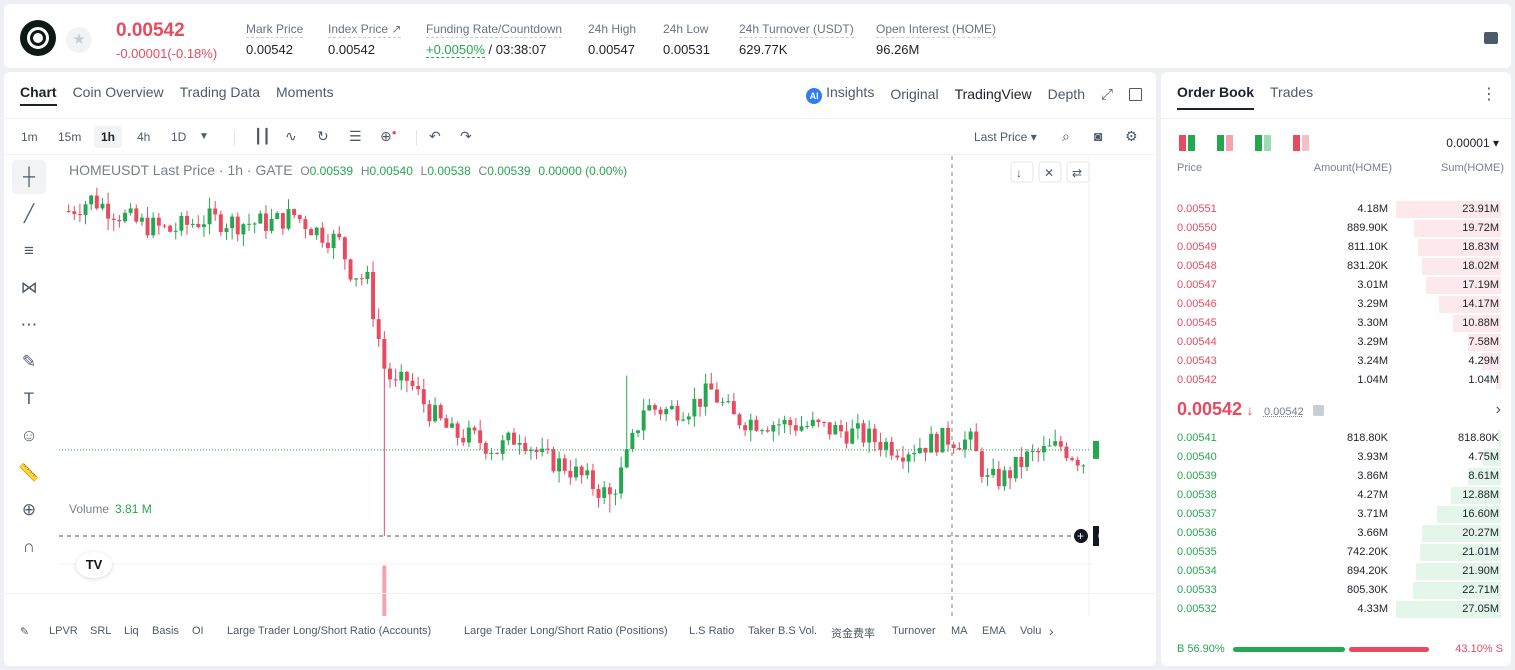 This screenshot has width=1515, height=670. I want to click on redo-icon: ↷, so click(466, 136).